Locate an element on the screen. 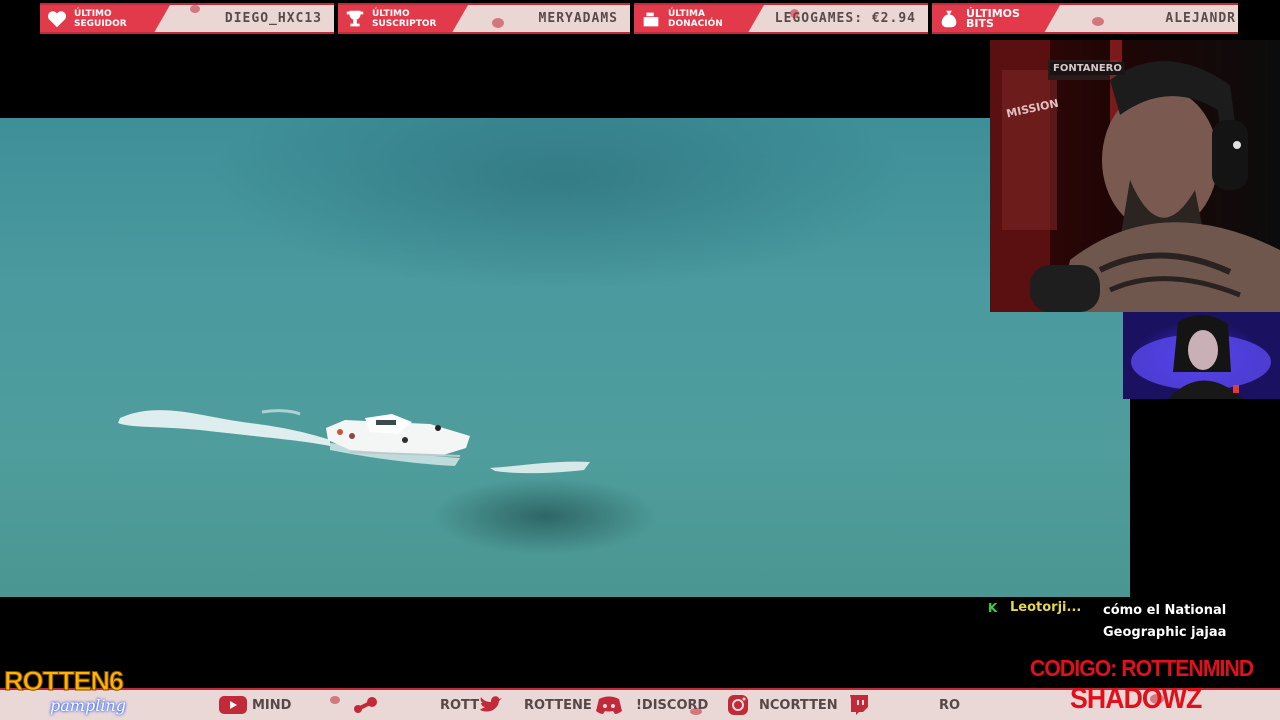 This screenshot has height=720, width=1280. instagram-icon is located at coordinates (738, 705).